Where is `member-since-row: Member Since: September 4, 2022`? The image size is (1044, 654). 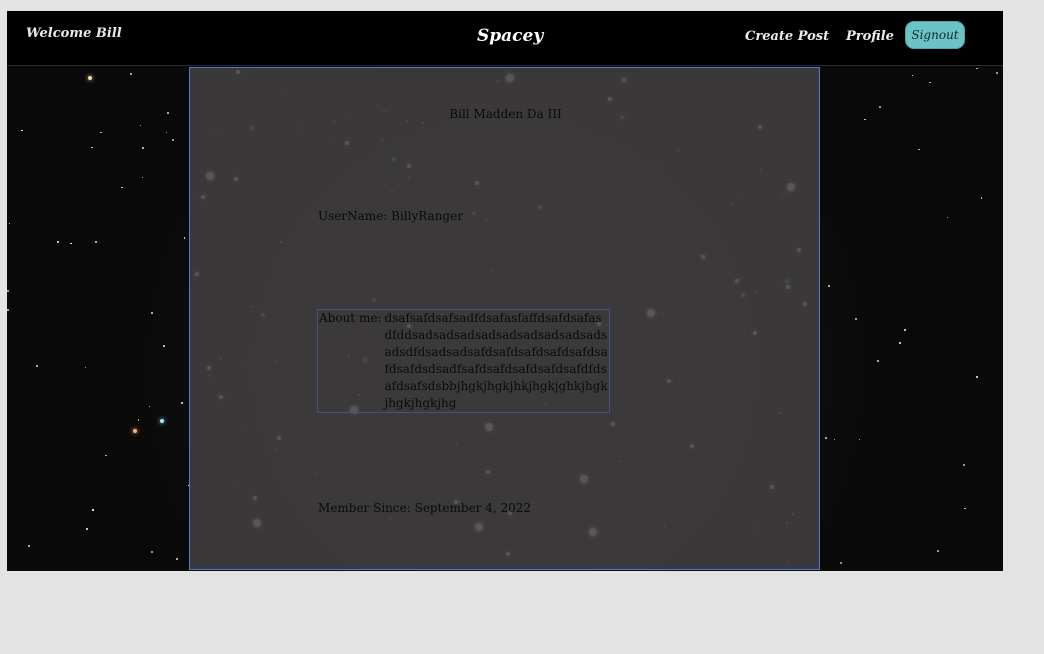 member-since-row: Member Since: September 4, 2022 is located at coordinates (424, 508).